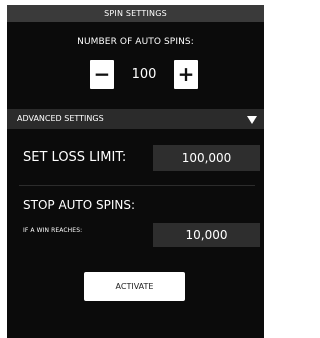 The image size is (320, 338). Describe the element at coordinates (206, 158) in the screenshot. I see `loss-limit-field: 100,000` at that location.